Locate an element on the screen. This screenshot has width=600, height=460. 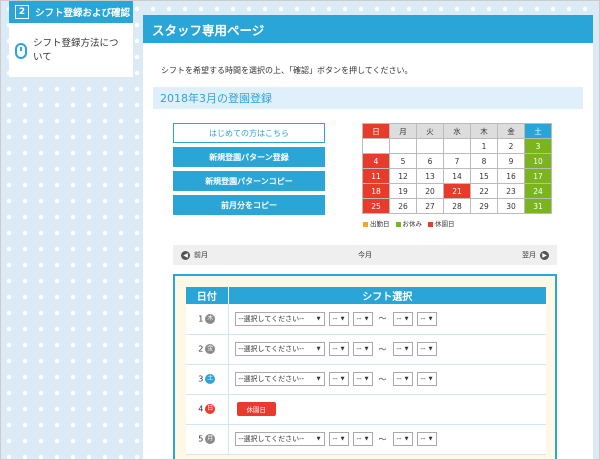
shift-select-row: --選択してください-- ▼ -- ▼ -- ▼ 〜 -- ▼ -- ▼ is located at coordinates (388, 349).